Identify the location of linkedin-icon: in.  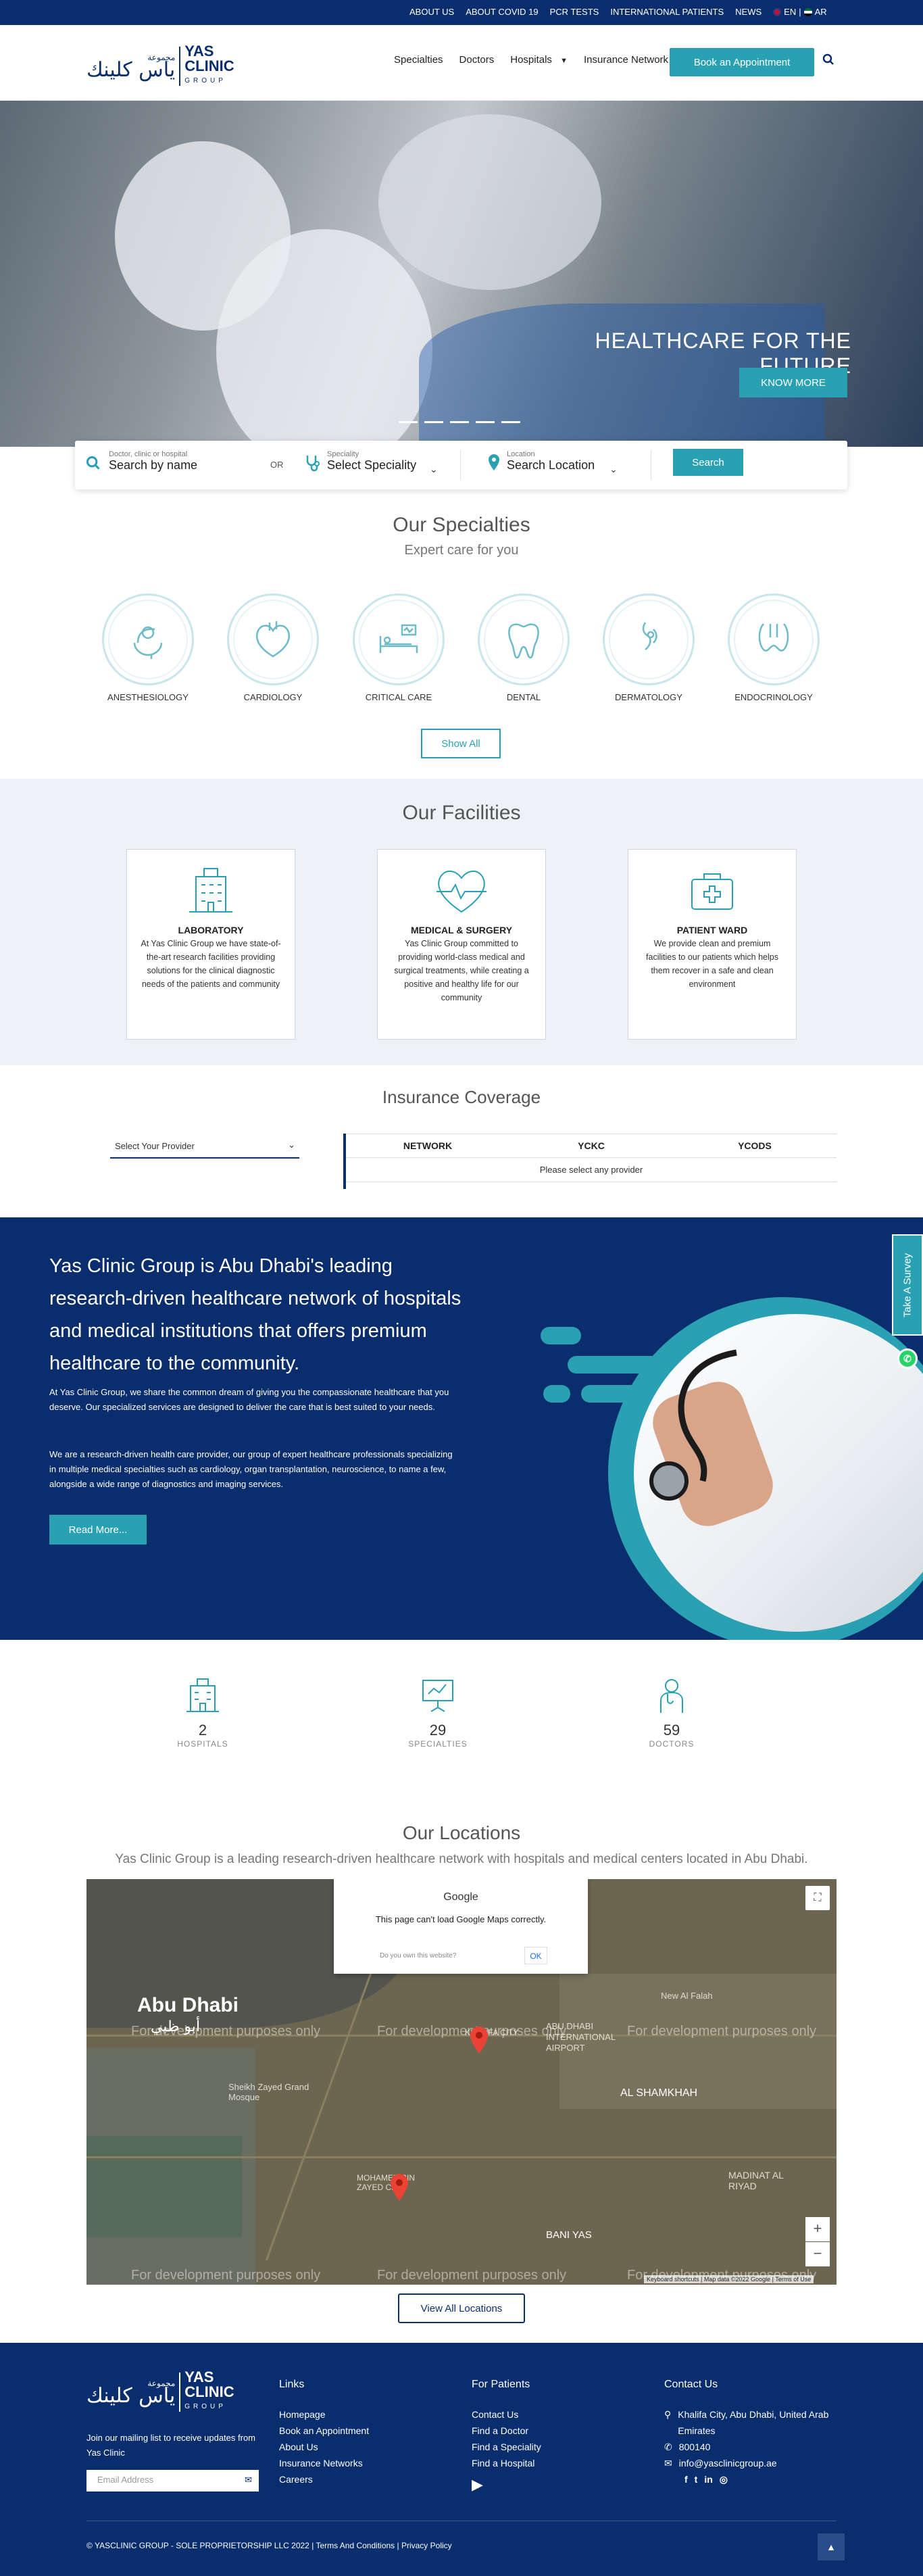
(708, 2479).